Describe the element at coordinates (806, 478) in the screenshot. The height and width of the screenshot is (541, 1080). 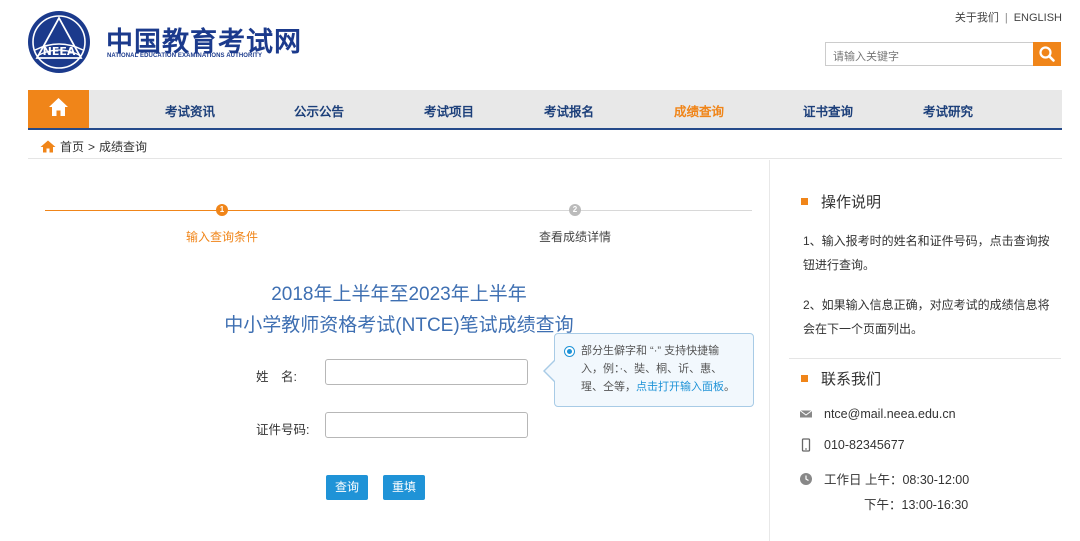
I see `clock-icon` at that location.